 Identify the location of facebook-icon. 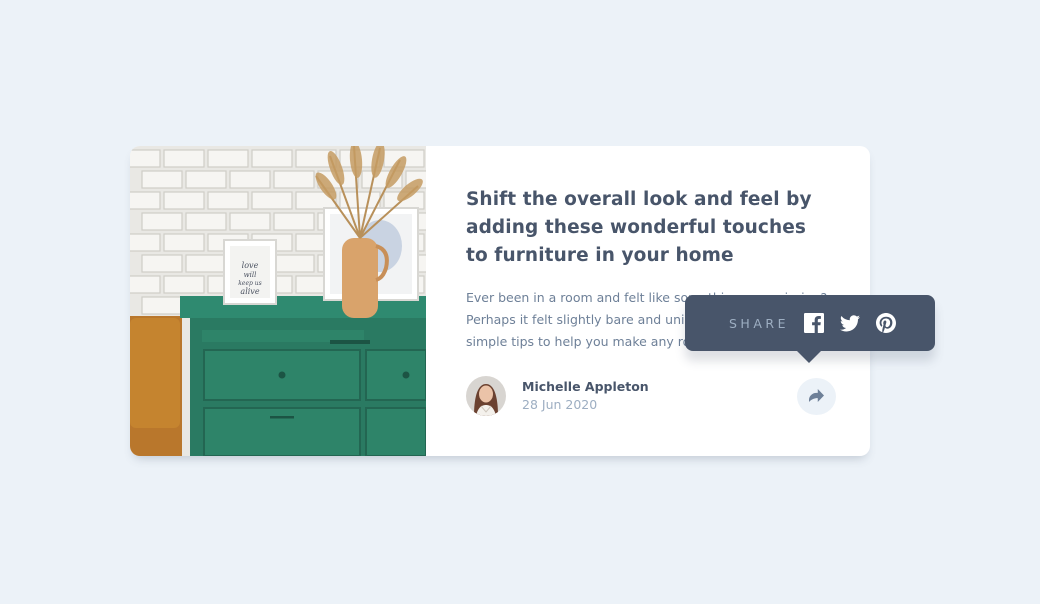
(814, 323).